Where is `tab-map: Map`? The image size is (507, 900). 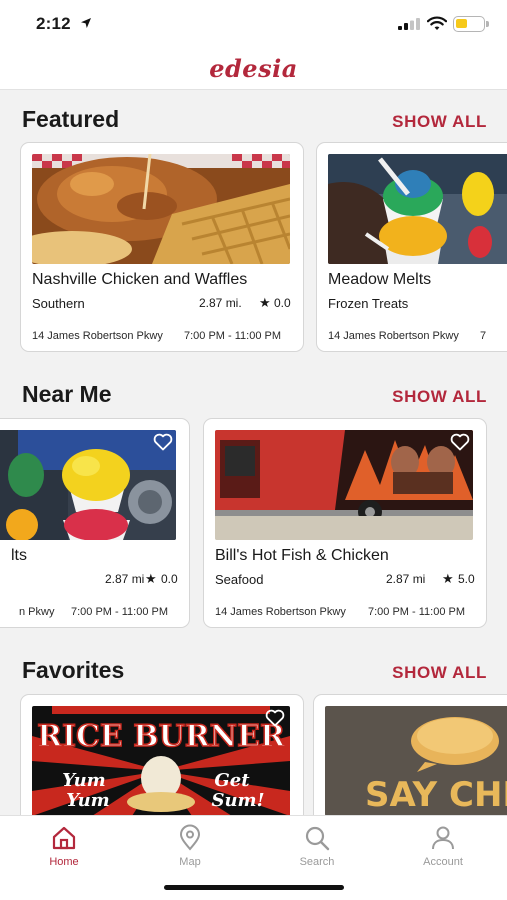 tab-map: Map is located at coordinates (190, 846).